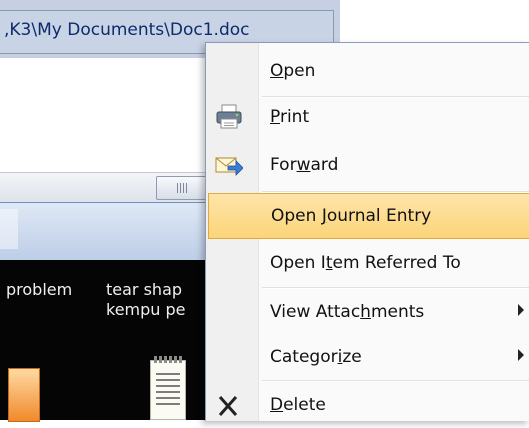 This screenshot has width=529, height=428. Describe the element at coordinates (367, 357) in the screenshot. I see `menu-item-categorize: Categorize` at that location.